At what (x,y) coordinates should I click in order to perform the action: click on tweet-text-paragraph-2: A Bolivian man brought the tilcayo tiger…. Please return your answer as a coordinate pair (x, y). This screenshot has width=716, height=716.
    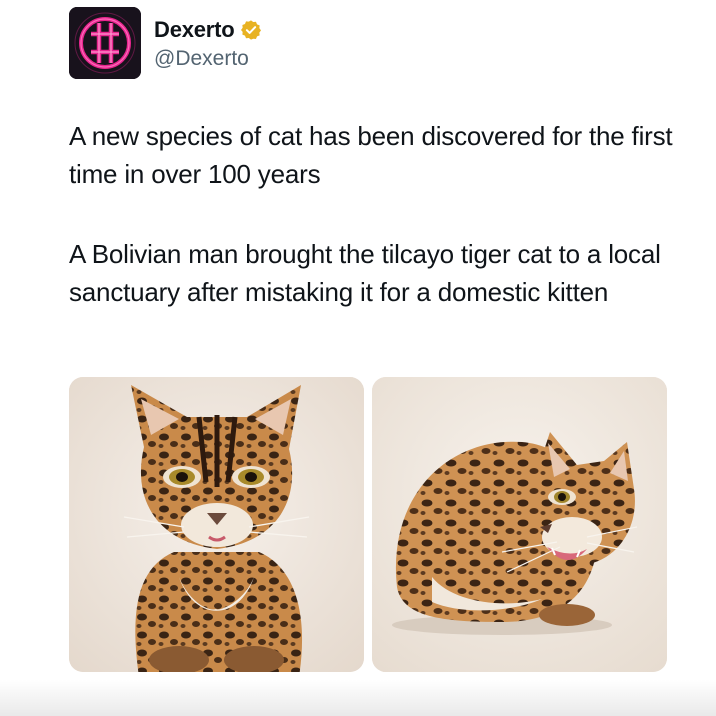
    Looking at the image, I should click on (365, 273).